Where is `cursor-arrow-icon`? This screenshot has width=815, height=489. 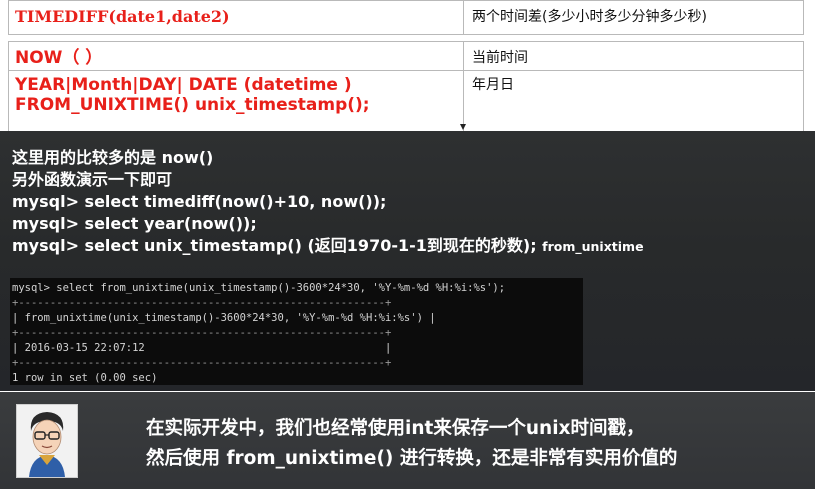 cursor-arrow-icon is located at coordinates (463, 127).